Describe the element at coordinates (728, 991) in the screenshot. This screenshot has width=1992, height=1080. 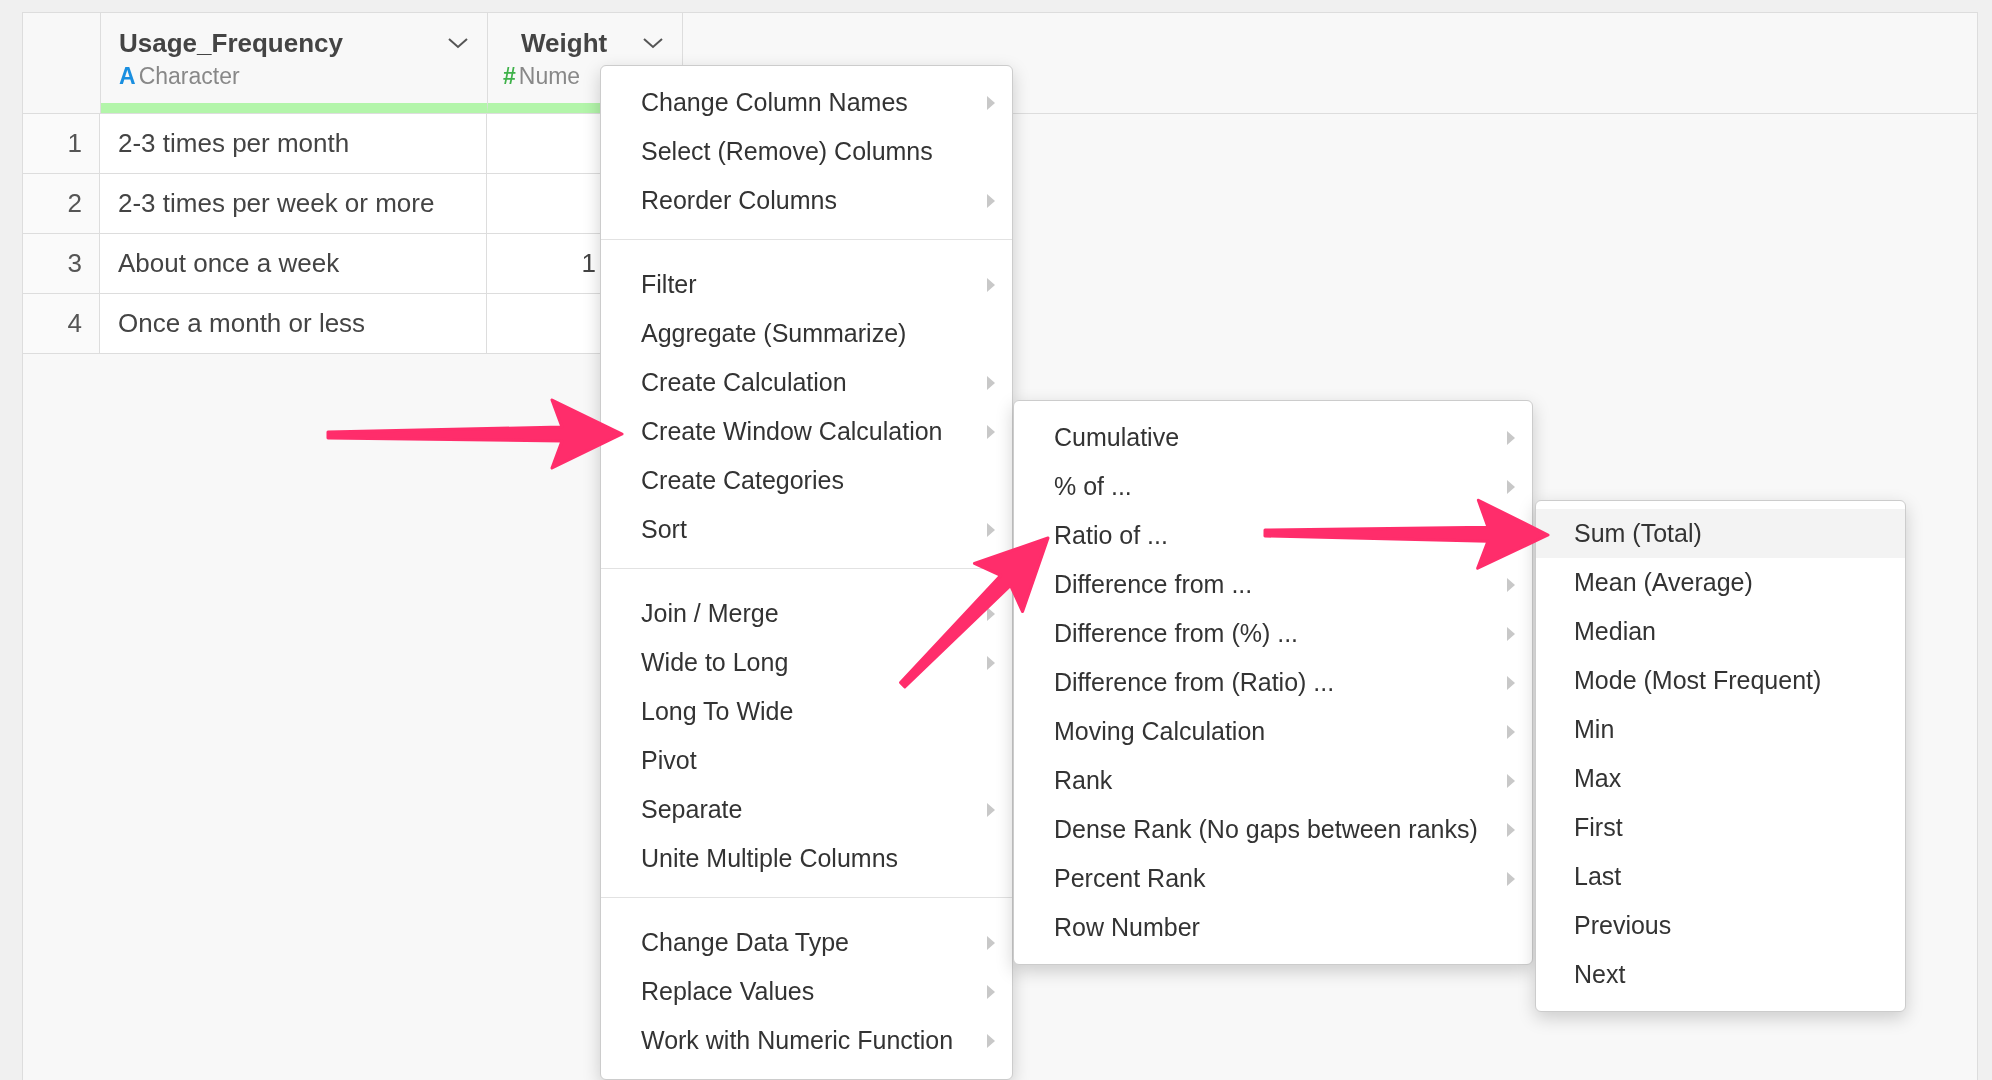
I see `menu-item: Replace Values` at that location.